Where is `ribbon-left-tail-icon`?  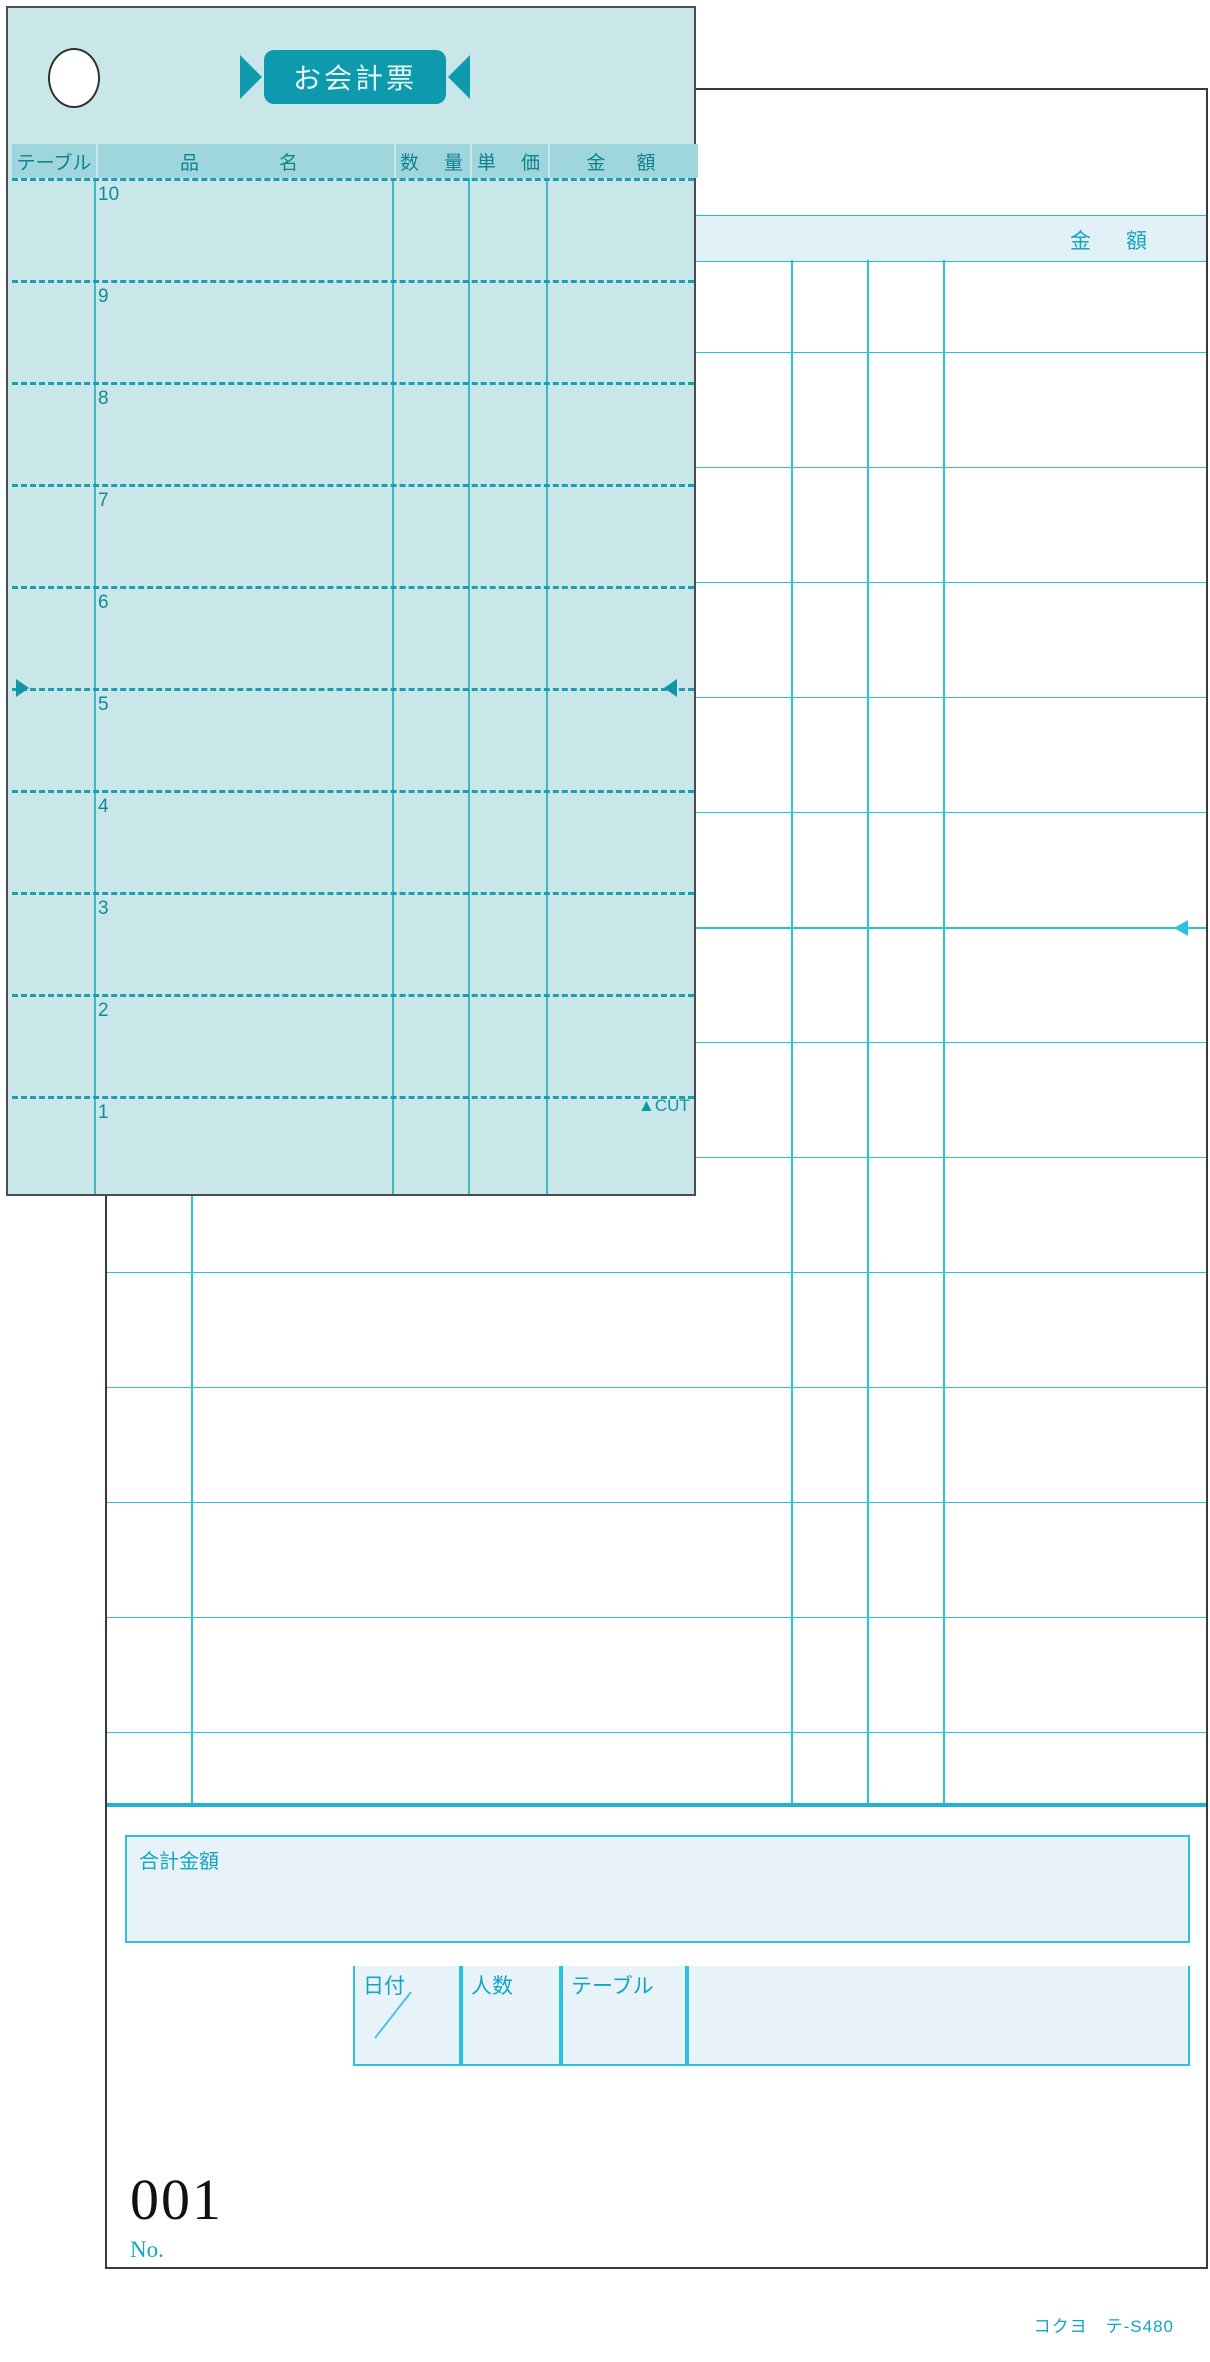 ribbon-left-tail-icon is located at coordinates (251, 77).